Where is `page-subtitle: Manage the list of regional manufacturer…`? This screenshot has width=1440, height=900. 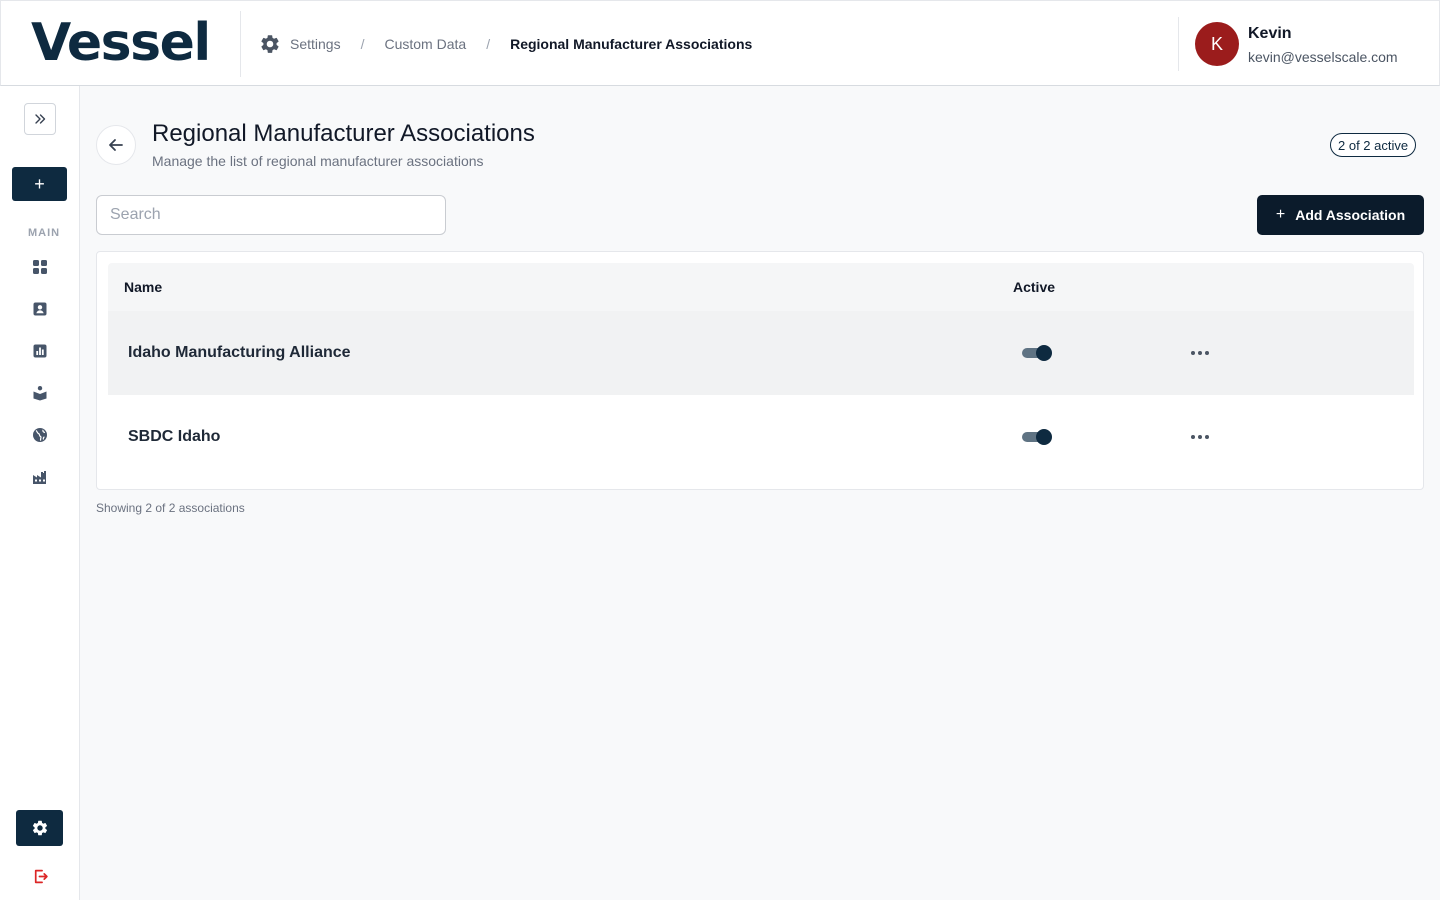 page-subtitle: Manage the list of regional manufacturer… is located at coordinates (318, 161).